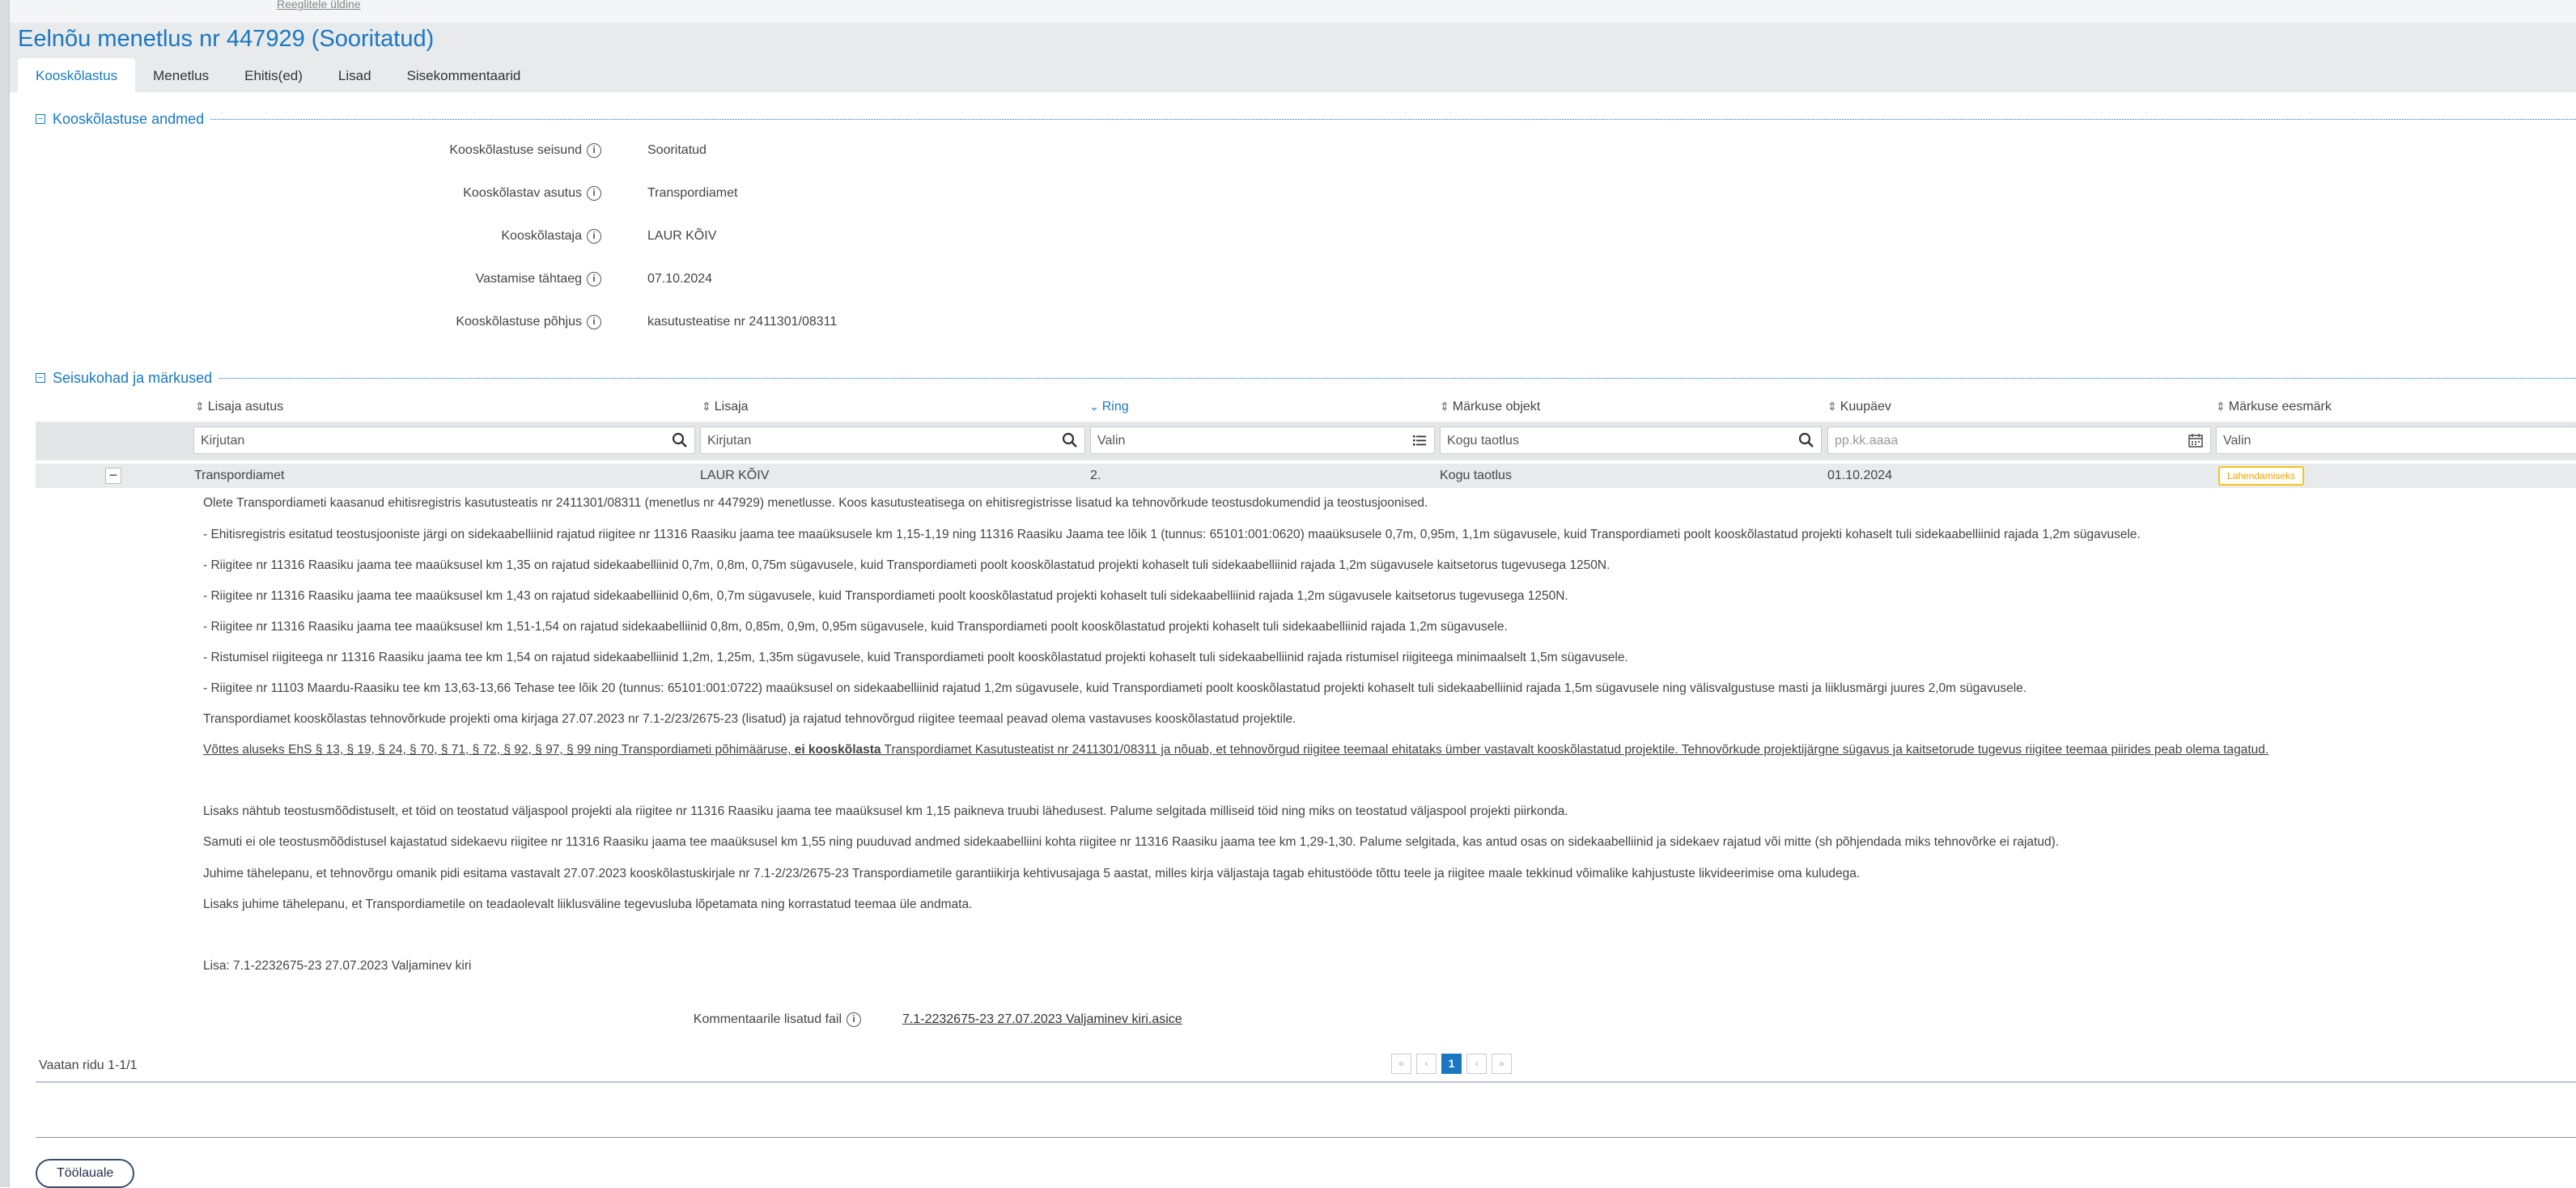 The height and width of the screenshot is (1188, 2576). What do you see at coordinates (77, 75) in the screenshot?
I see `tab-kooskolastus: Kooskõlastus` at bounding box center [77, 75].